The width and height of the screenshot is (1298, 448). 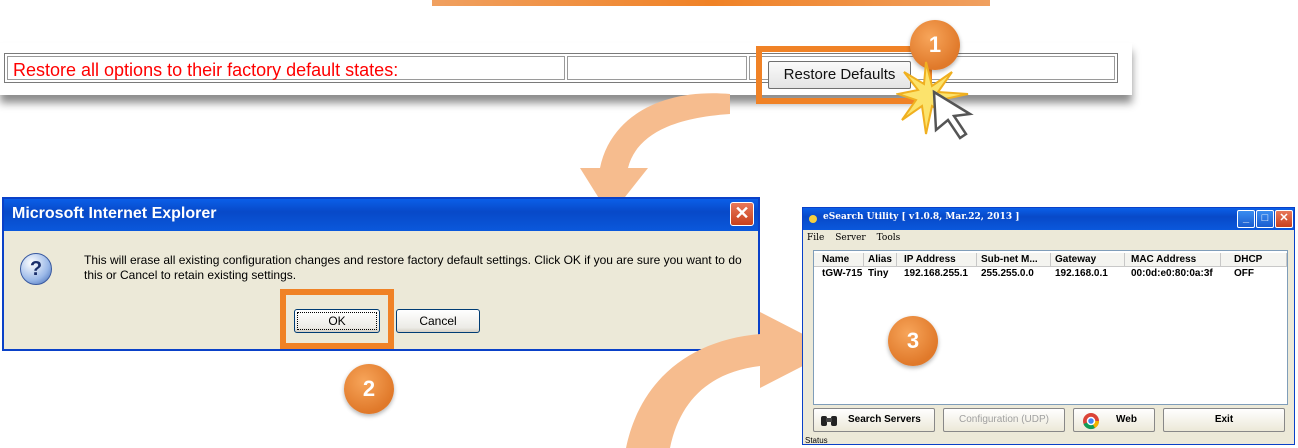 I want to click on cancel-button: Cancel, so click(x=438, y=321).